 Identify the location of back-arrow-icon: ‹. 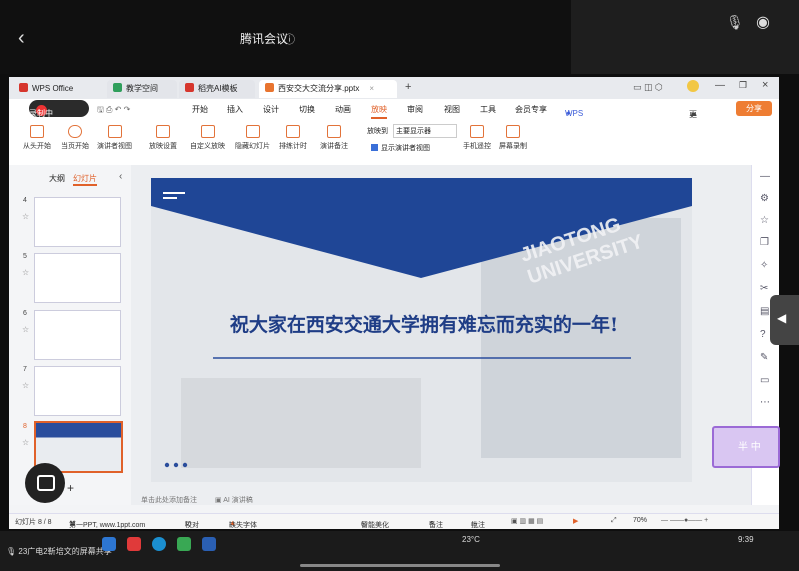
(21, 38).